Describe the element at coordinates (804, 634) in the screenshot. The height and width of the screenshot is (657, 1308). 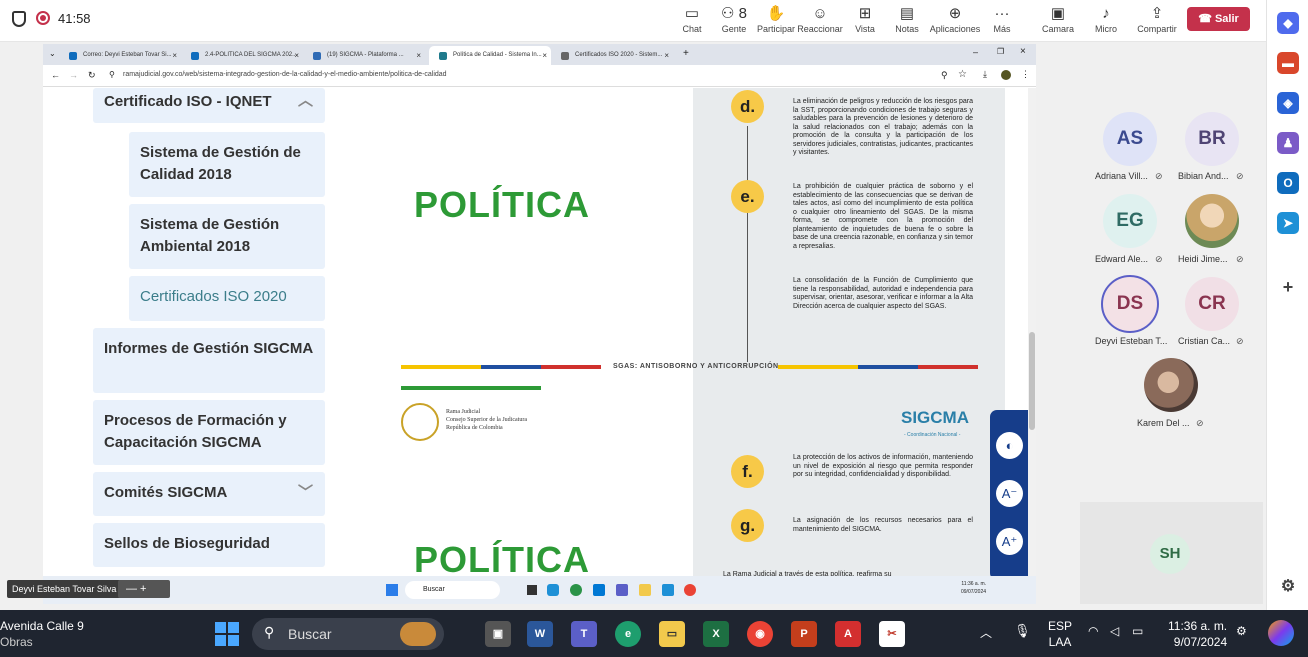
I see `powerpoint-icon: P` at that location.